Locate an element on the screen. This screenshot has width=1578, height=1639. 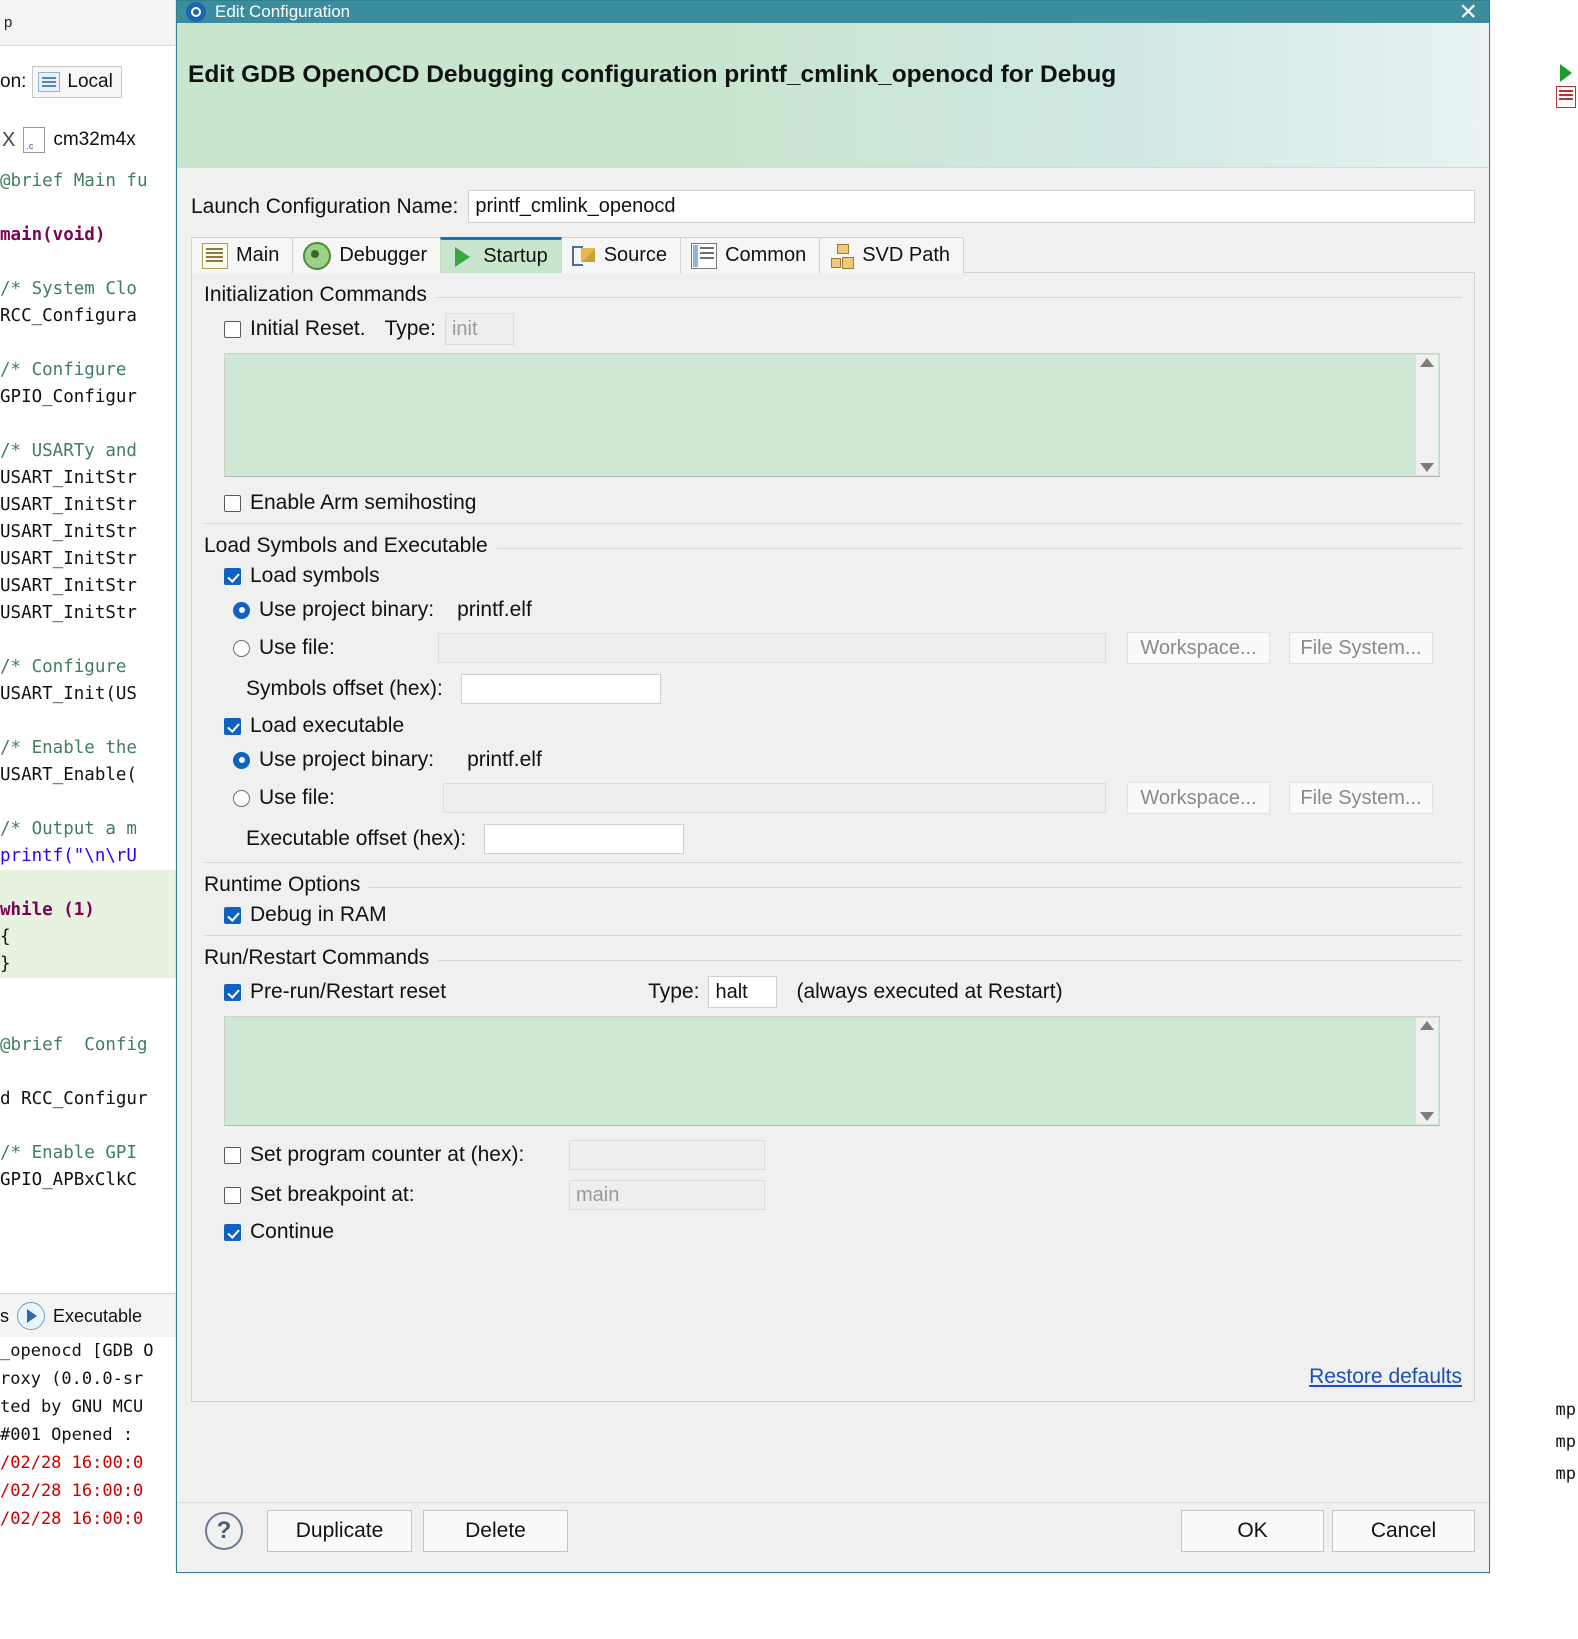
symbols-offset-row: Symbols offset (hex): is located at coordinates (843, 689).